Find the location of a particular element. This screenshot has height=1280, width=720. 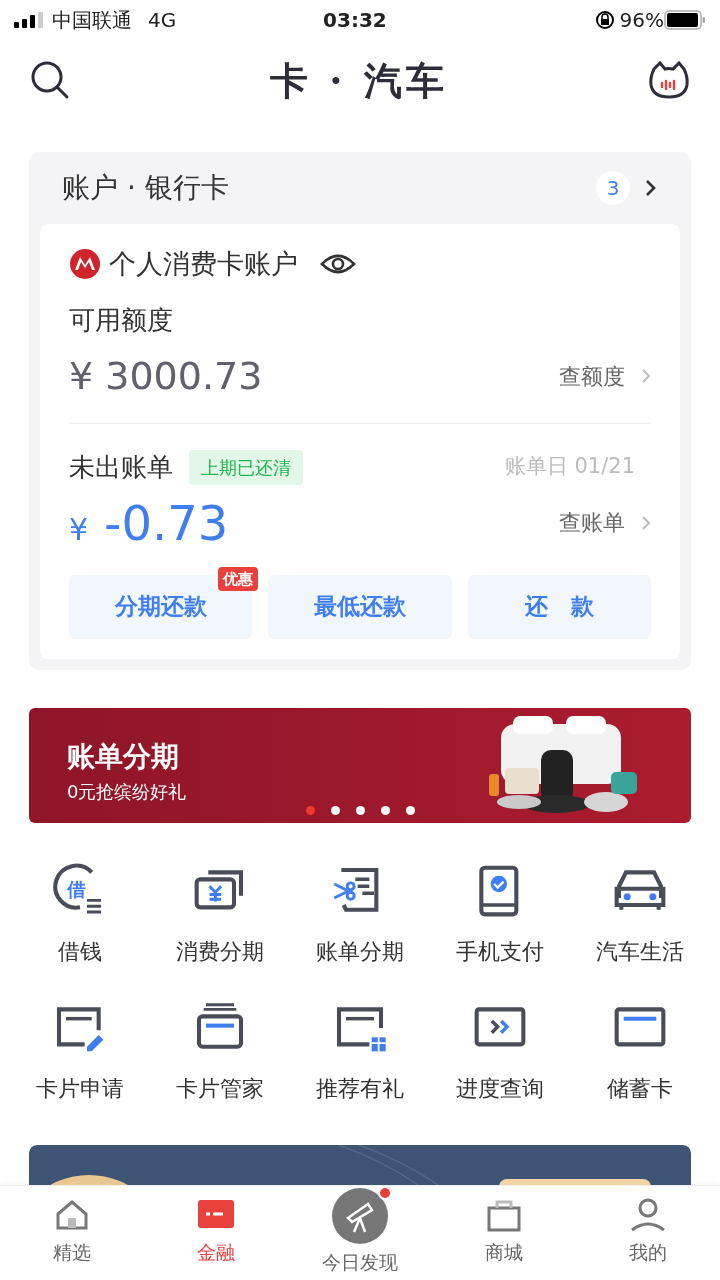

promo-badge: 优惠 is located at coordinates (238, 578).